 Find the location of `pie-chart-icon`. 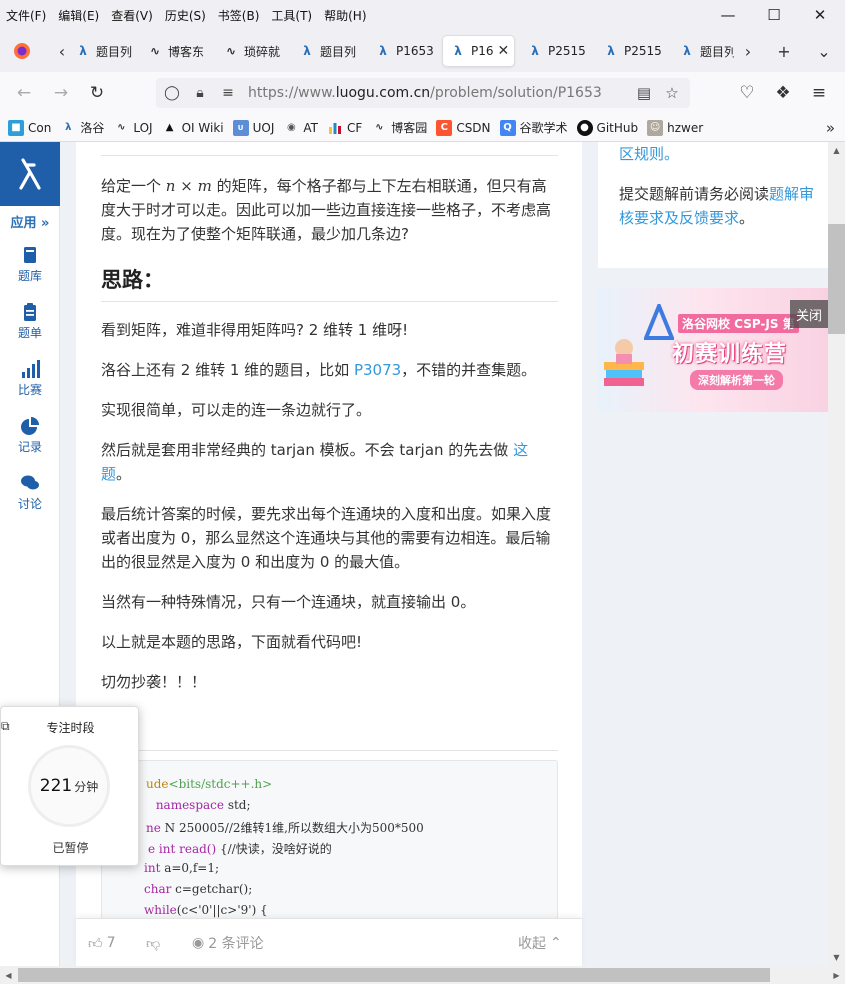

pie-chart-icon is located at coordinates (30, 426).